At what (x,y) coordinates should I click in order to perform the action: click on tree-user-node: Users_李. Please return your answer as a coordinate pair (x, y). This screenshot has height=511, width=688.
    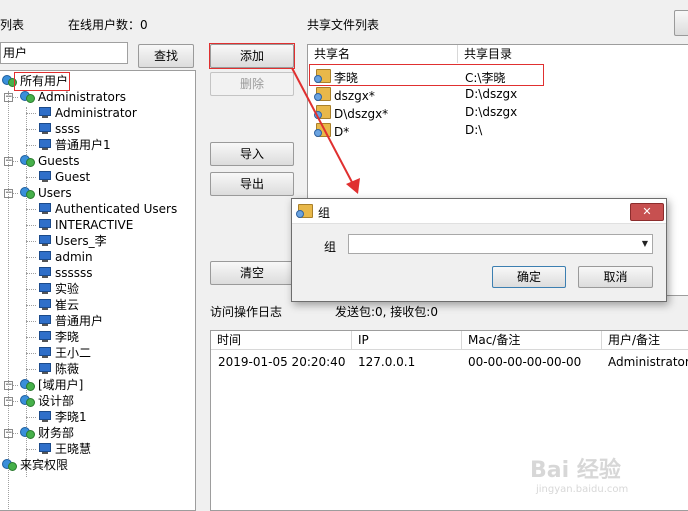
    Looking at the image, I should click on (72, 241).